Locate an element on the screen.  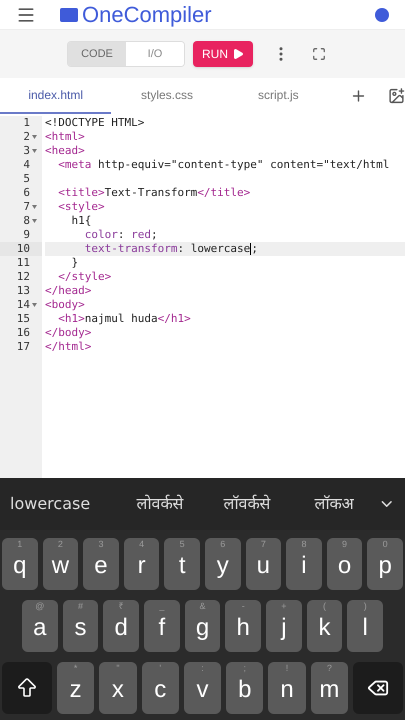
shift-icon is located at coordinates (27, 688).